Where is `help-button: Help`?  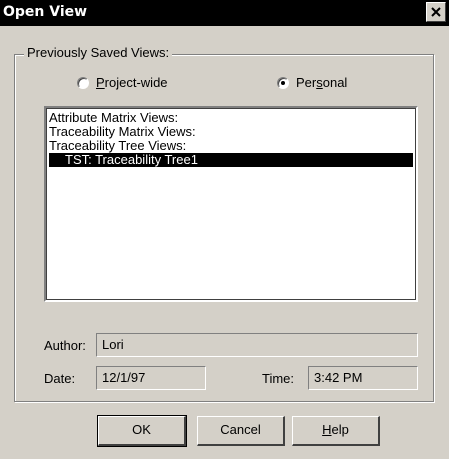
help-button: Help is located at coordinates (336, 431).